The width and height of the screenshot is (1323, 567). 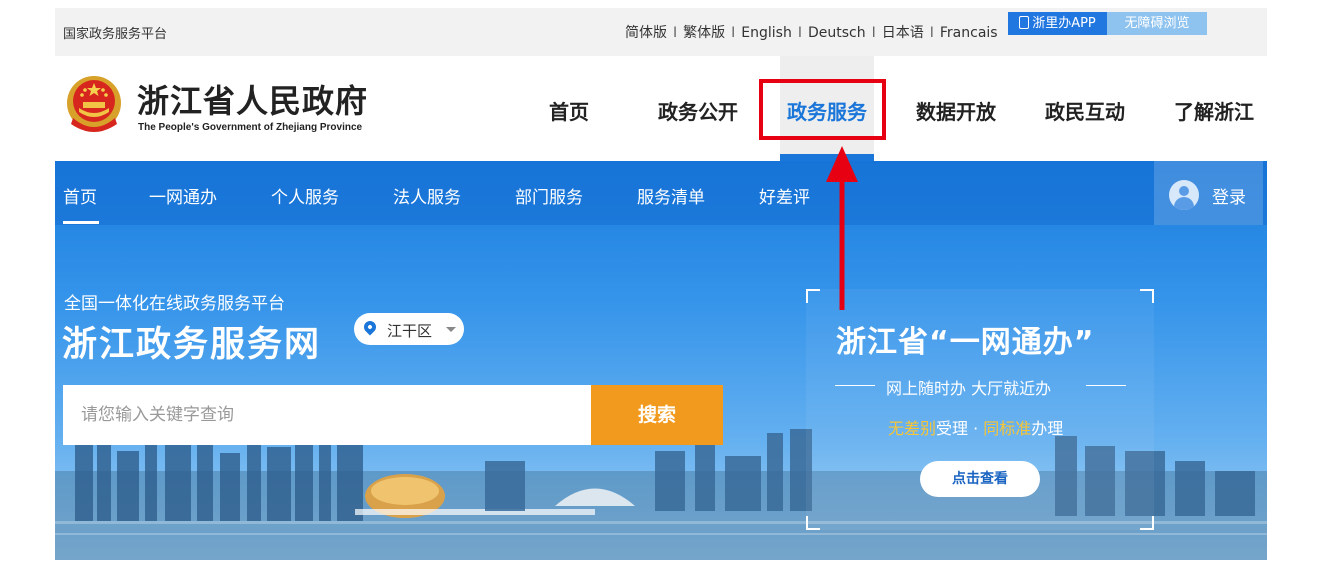 I want to click on promo-subline-b: 办理, so click(x=1047, y=428).